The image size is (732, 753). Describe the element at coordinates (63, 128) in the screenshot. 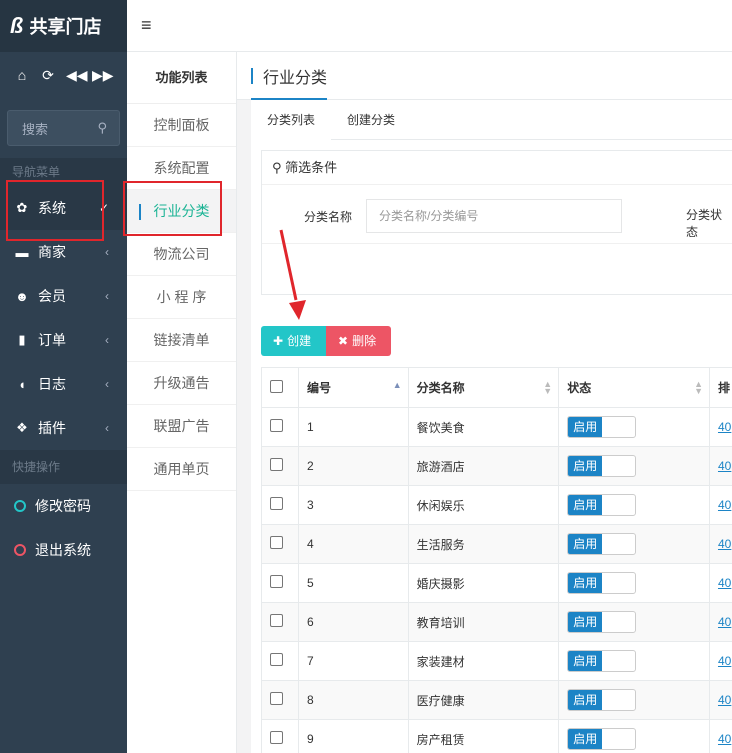

I see `search-input: 搜索 ⚲` at that location.